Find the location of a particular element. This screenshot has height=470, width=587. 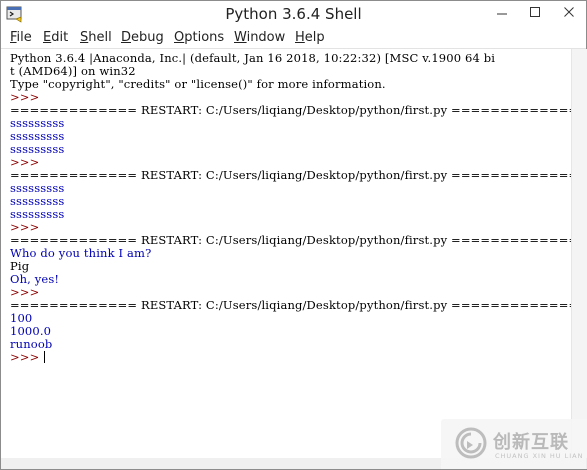

menu-shell: Shell is located at coordinates (96, 37).